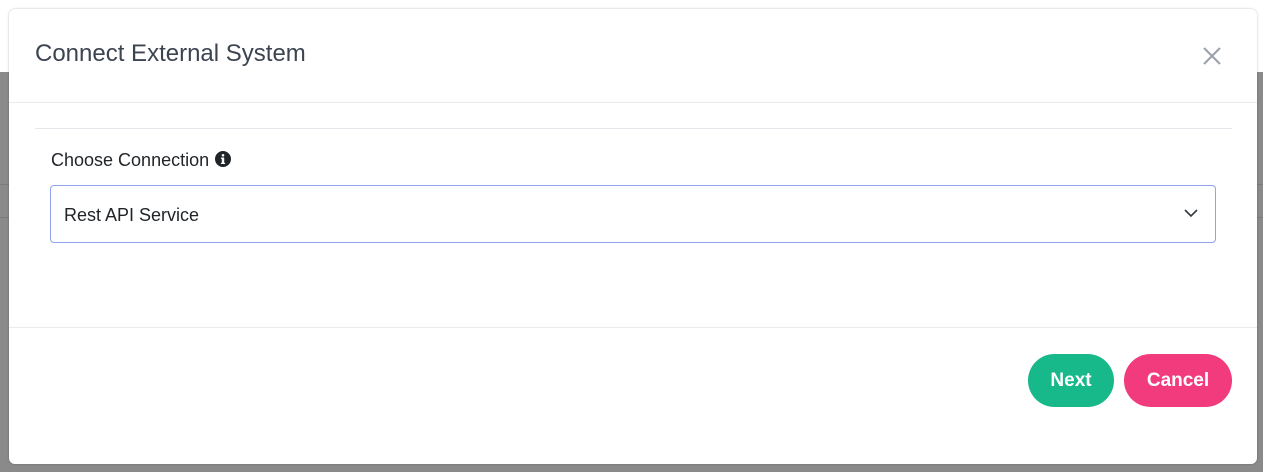  Describe the element at coordinates (170, 53) in the screenshot. I see `modal-title: Connect External System` at that location.